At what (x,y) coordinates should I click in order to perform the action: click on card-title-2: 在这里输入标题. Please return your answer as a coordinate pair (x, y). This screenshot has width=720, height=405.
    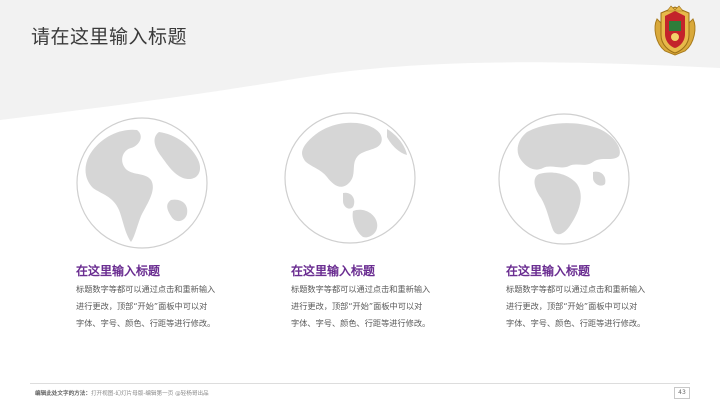
    Looking at the image, I should click on (333, 270).